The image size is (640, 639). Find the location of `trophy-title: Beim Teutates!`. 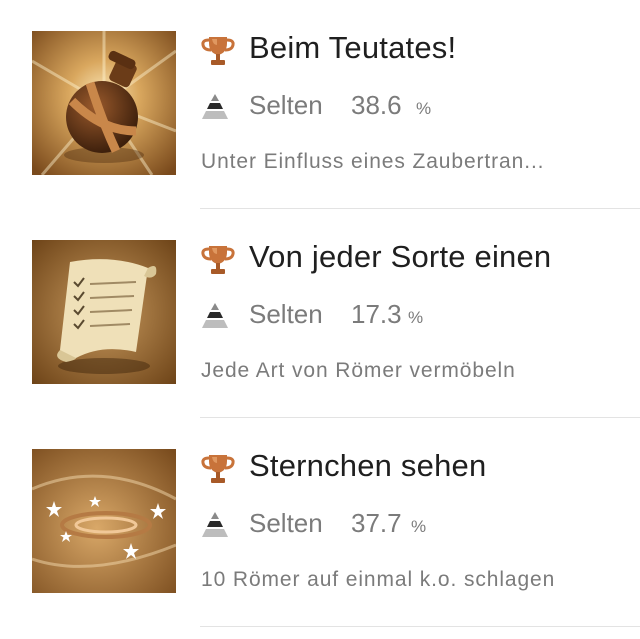

trophy-title: Beim Teutates! is located at coordinates (353, 47).